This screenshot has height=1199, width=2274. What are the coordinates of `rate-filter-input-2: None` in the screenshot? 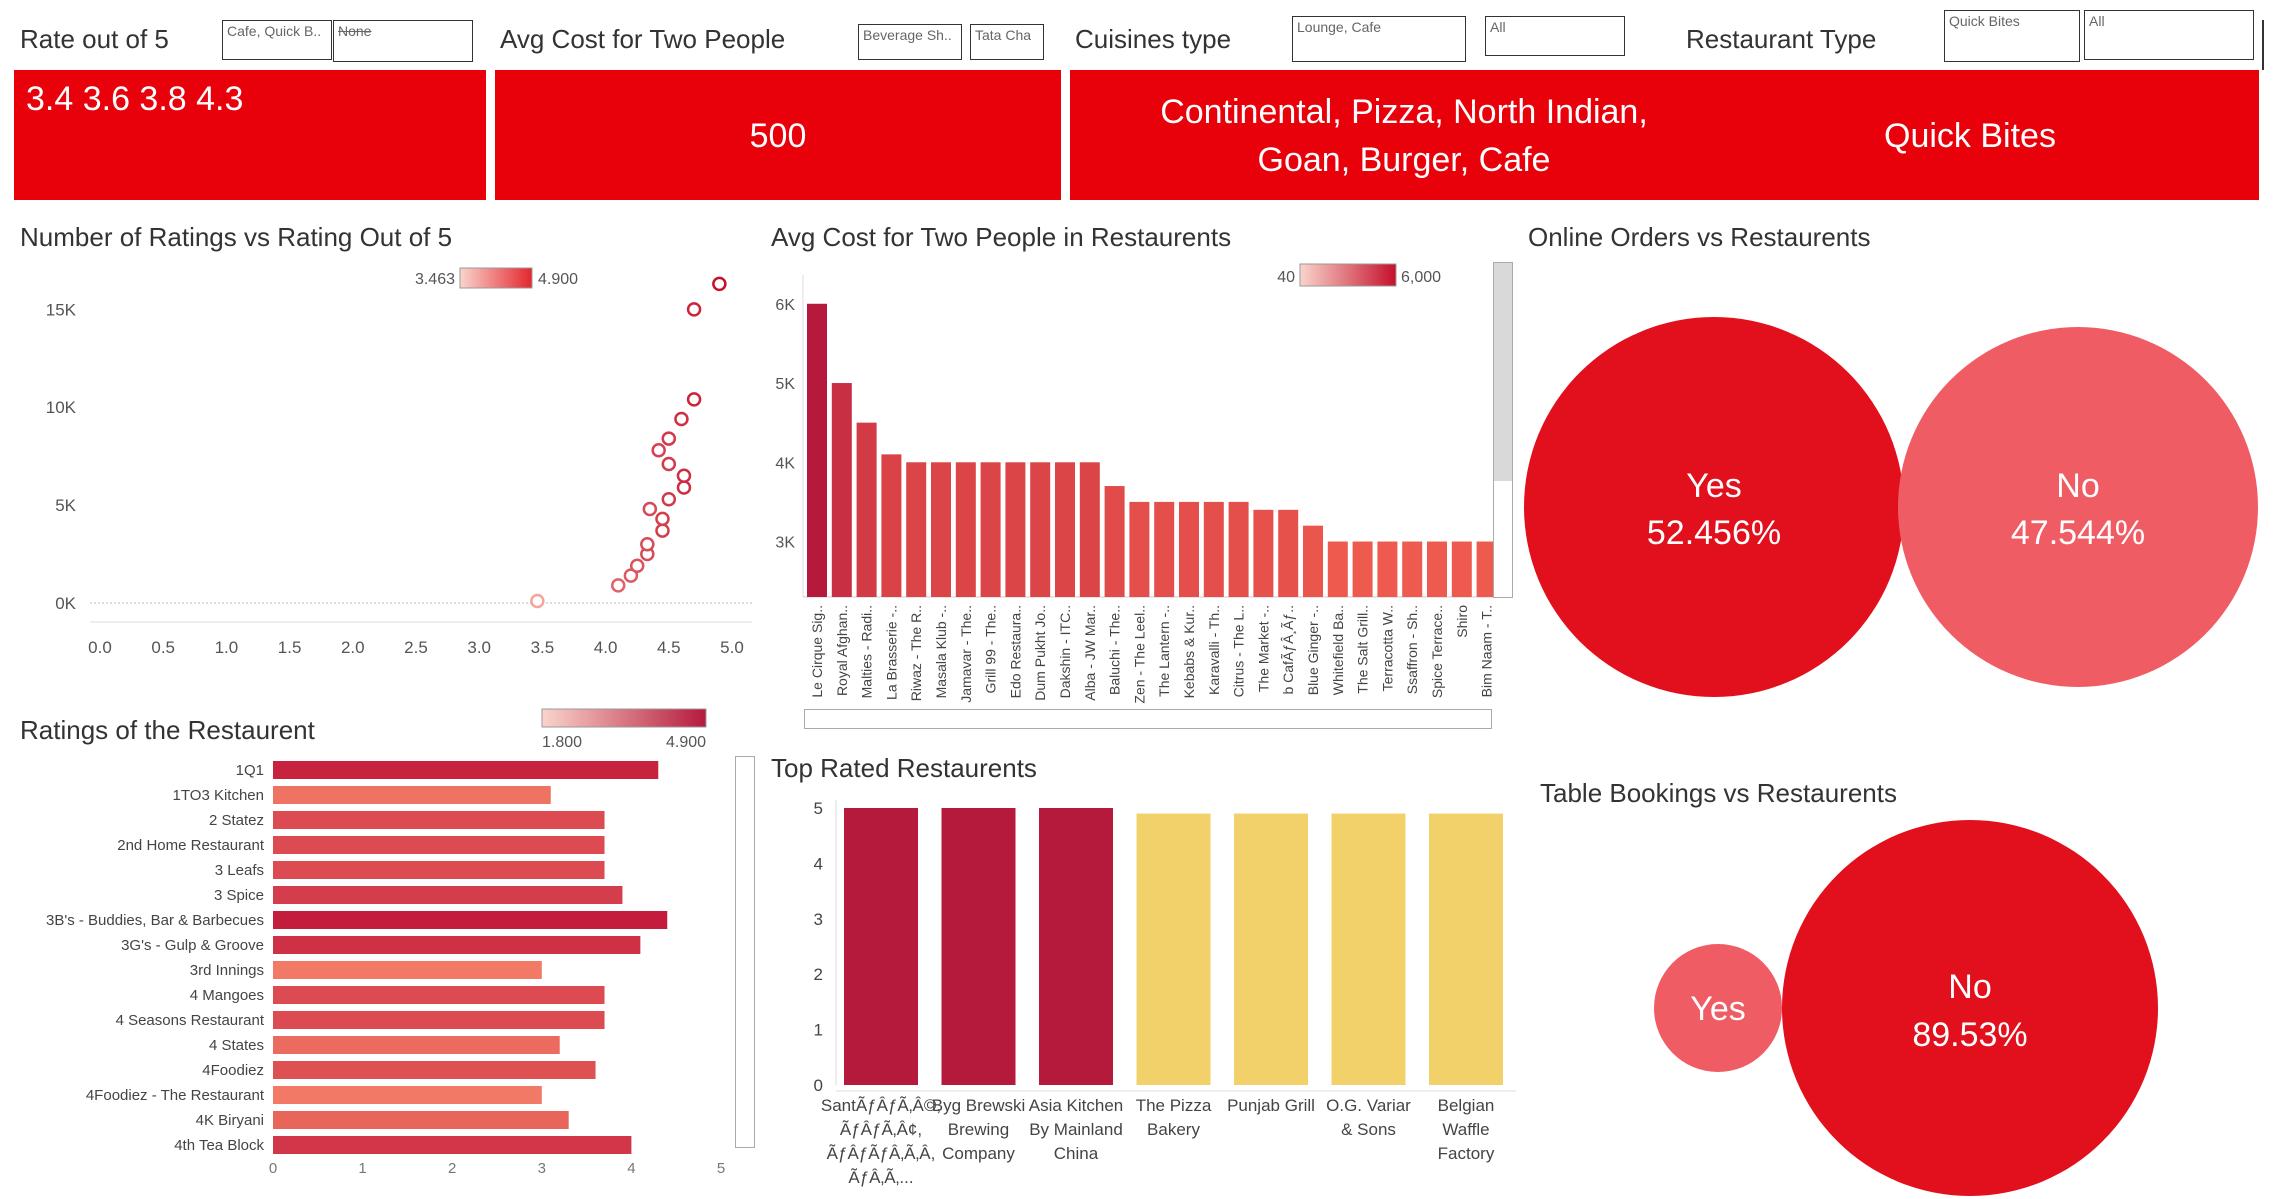 It's located at (403, 41).